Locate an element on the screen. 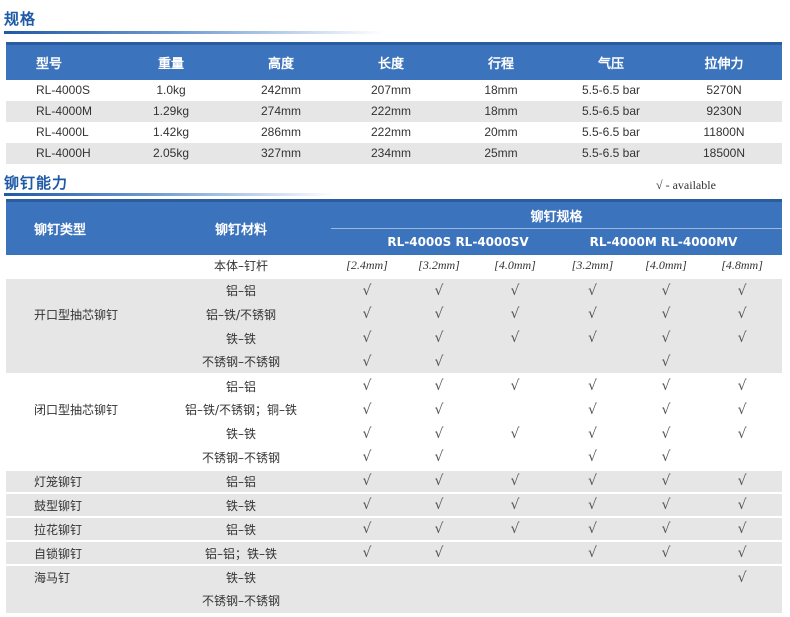 The height and width of the screenshot is (617, 790). size-row-blank is located at coordinates (78, 267).